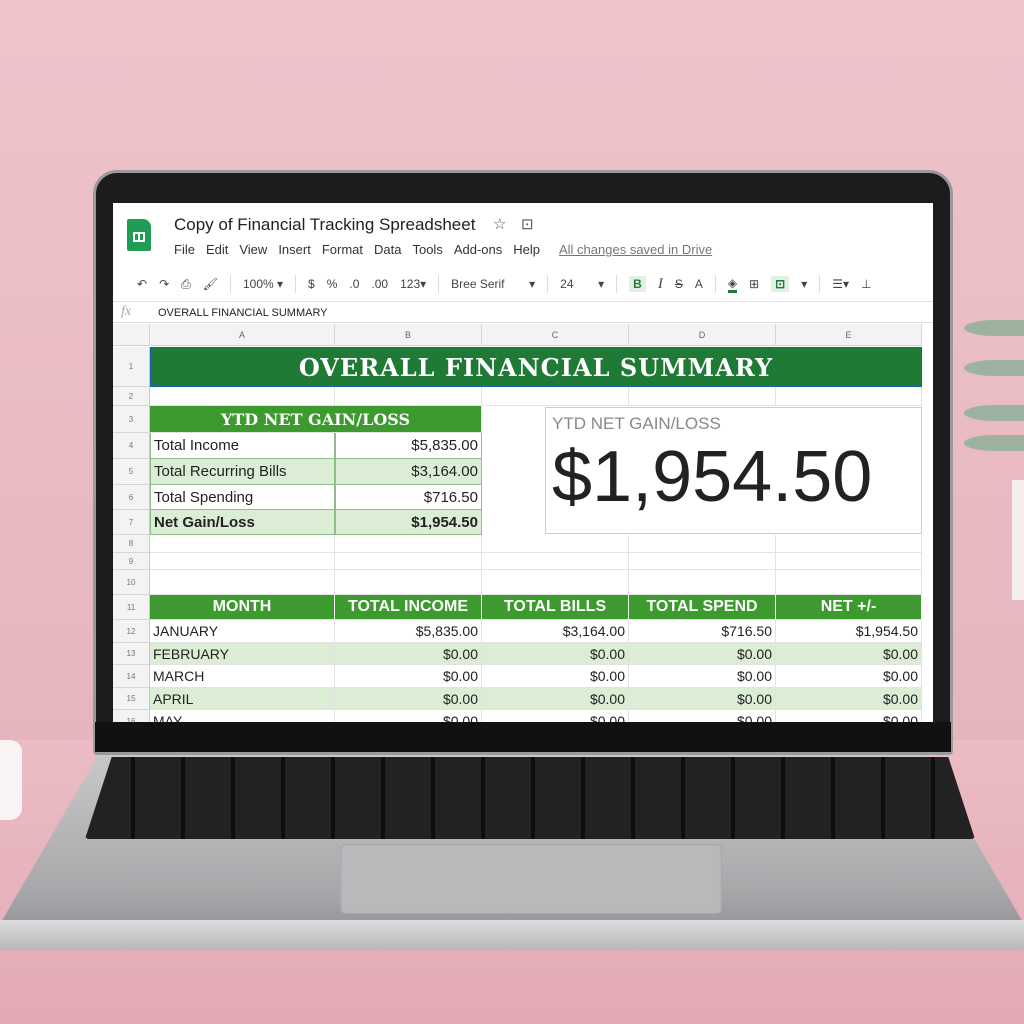  Describe the element at coordinates (131, 676) in the screenshot. I see `row-header-14: 14` at that location.